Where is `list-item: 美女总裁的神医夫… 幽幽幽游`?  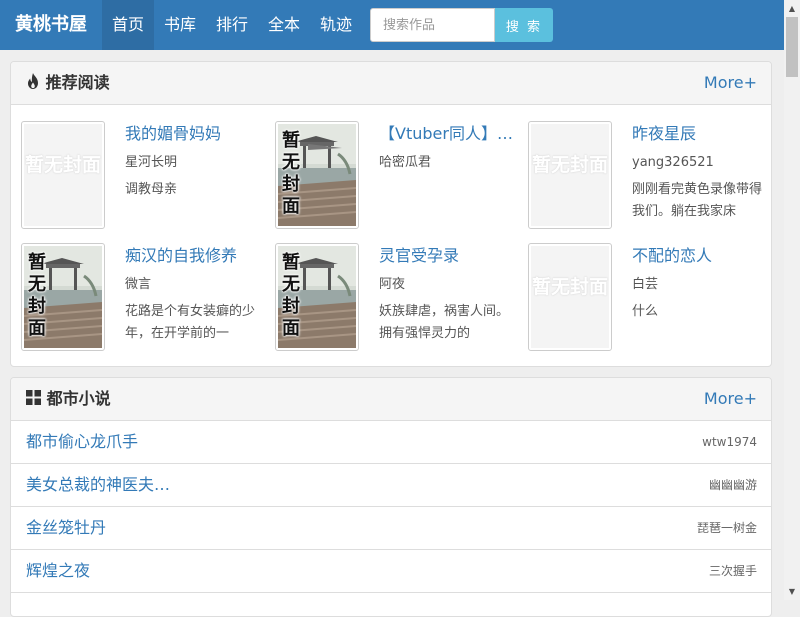
list-item: 美女总裁的神医夫… 幽幽幽游 is located at coordinates (391, 485).